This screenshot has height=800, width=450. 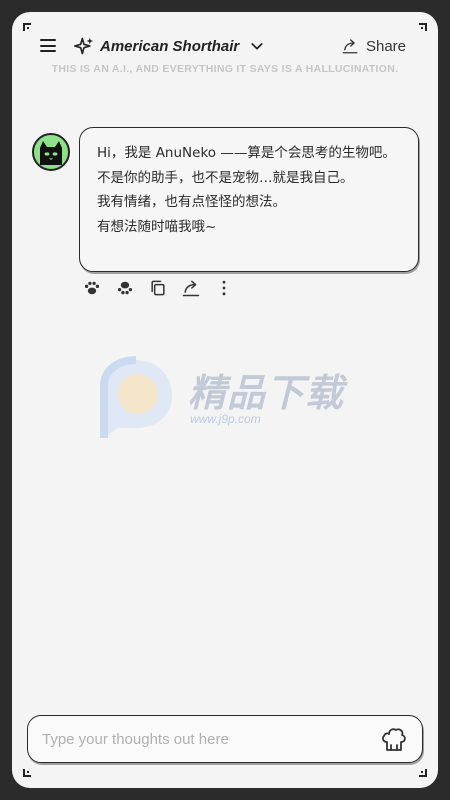 What do you see at coordinates (157, 226) in the screenshot?
I see `message-line: 有想法随时喵我哦~` at bounding box center [157, 226].